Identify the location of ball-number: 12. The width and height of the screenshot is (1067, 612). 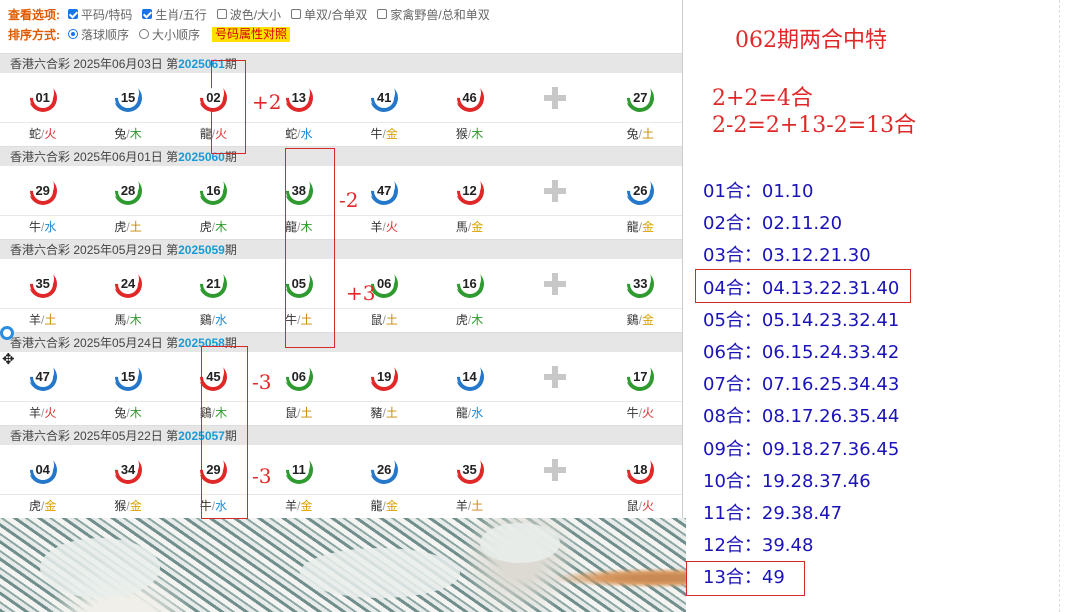
(469, 190).